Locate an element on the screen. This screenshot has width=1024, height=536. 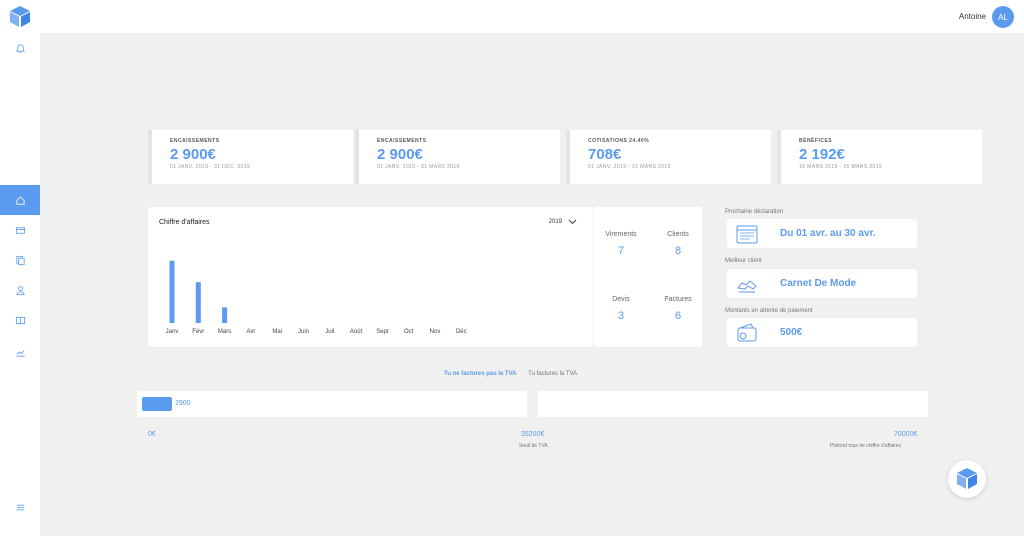
declaration-value: Du 01 avr. au 30 avr. is located at coordinates (828, 233).